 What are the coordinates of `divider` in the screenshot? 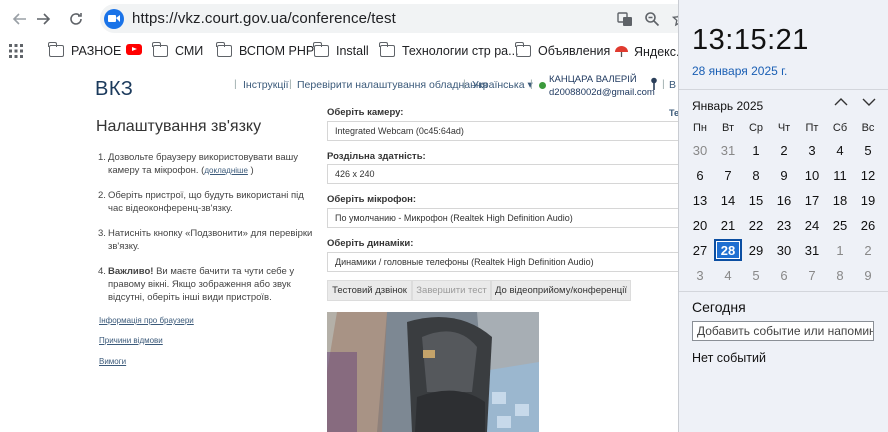 It's located at (783, 89).